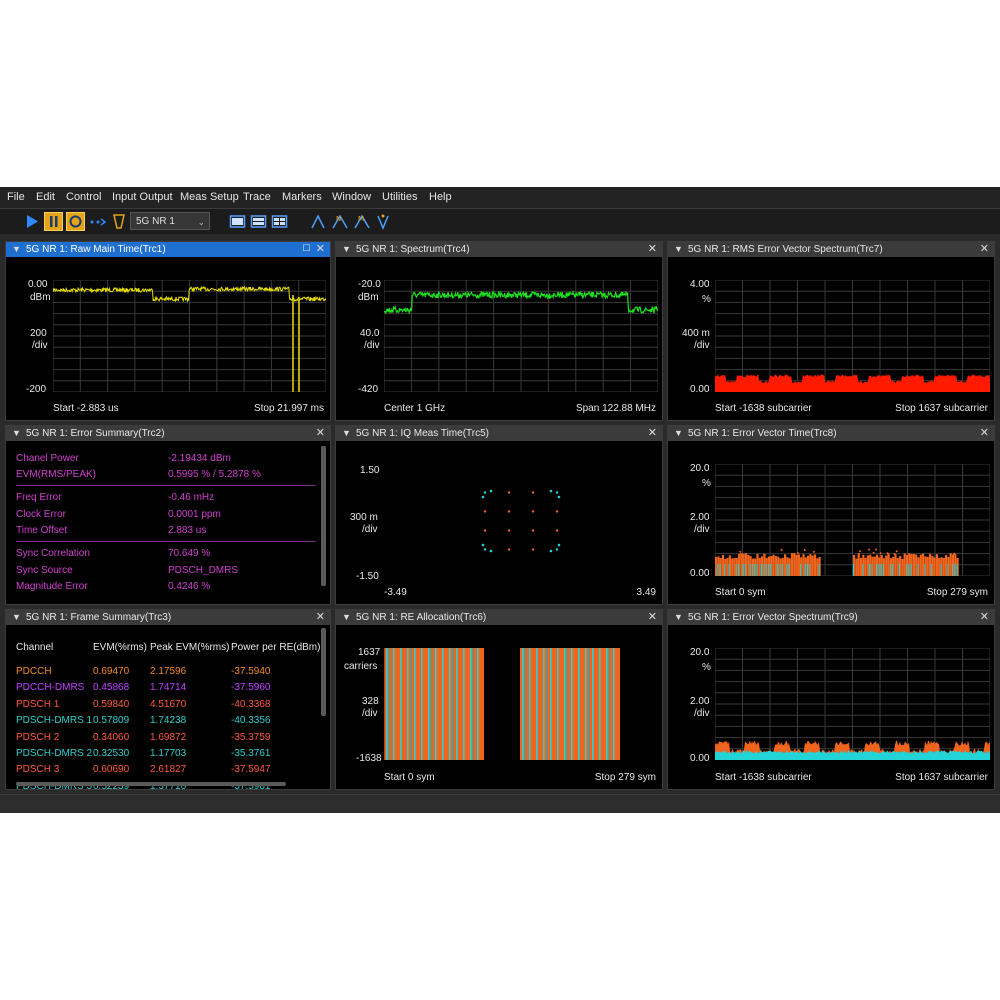  I want to click on panel-title-text: 5G NR 1: Error Vector Spectrum(Trc9), so click(773, 617).